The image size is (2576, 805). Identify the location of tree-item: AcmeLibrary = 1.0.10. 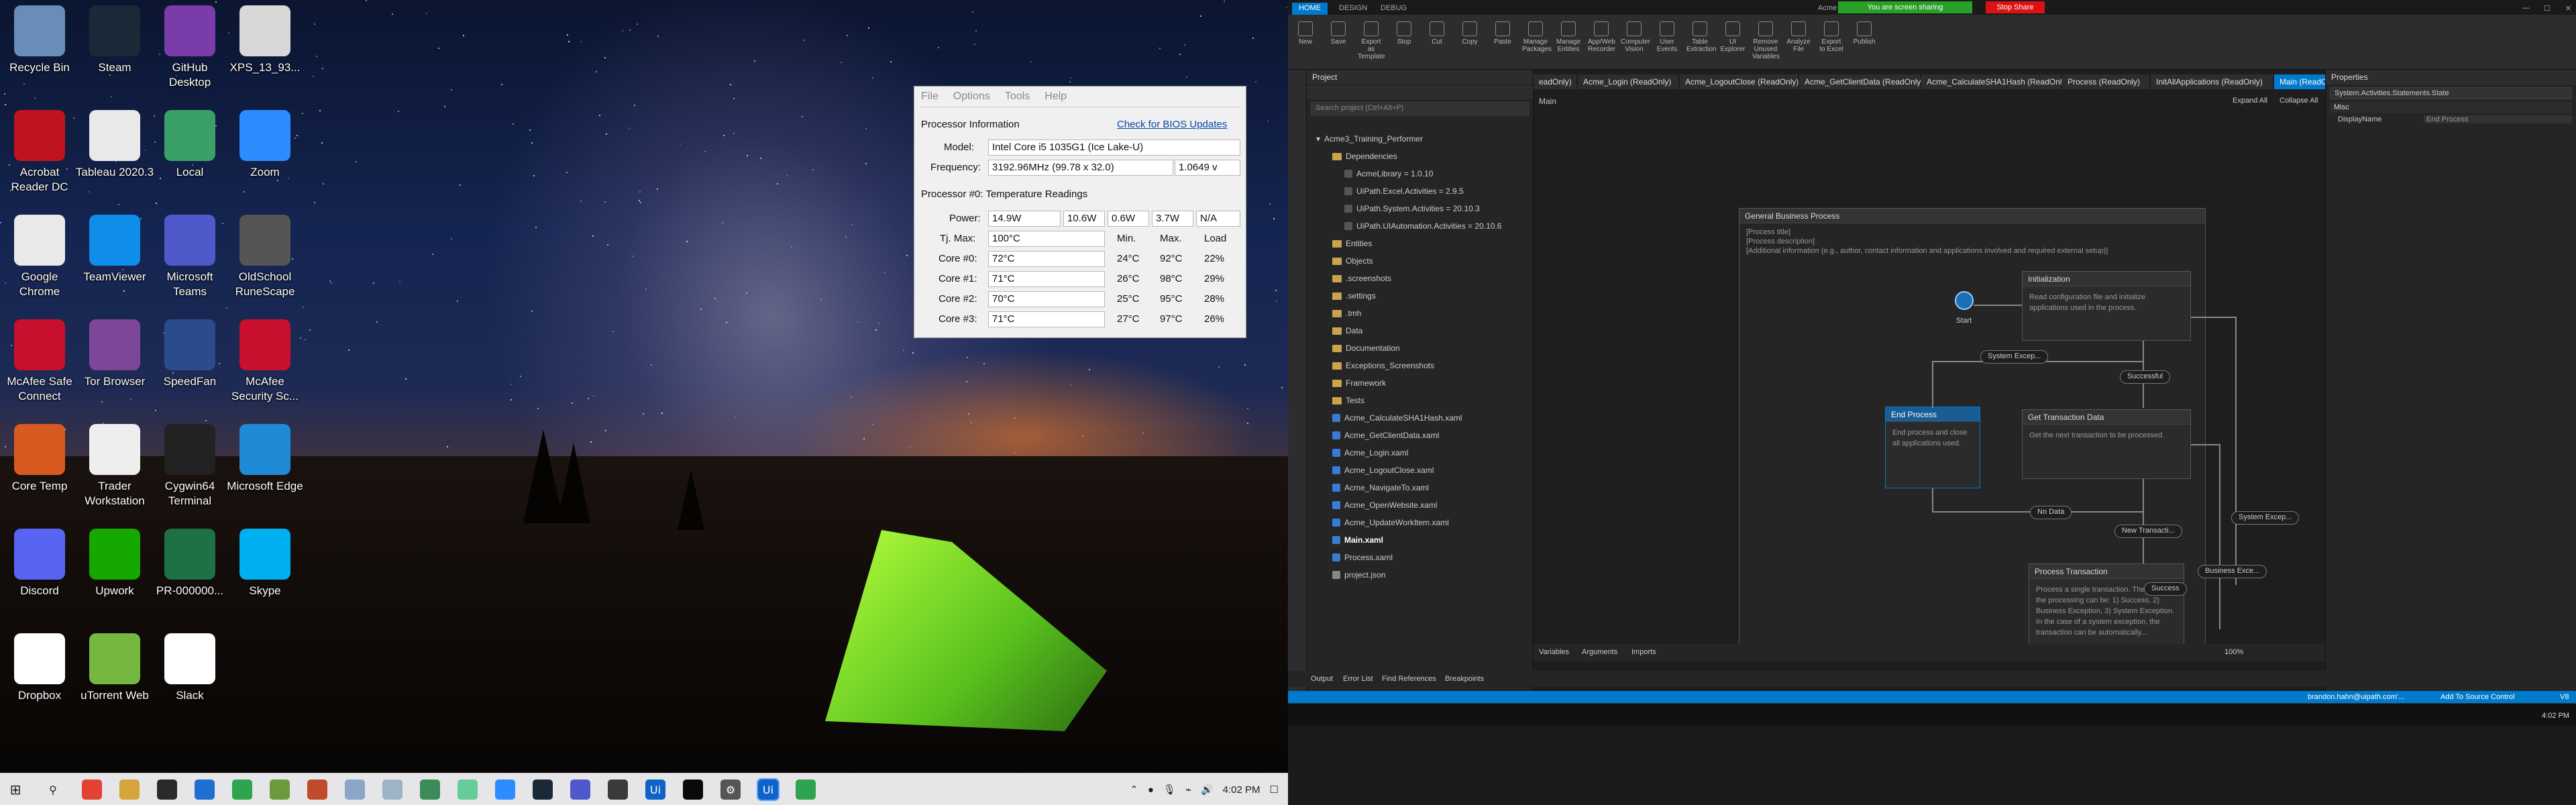
(1388, 173).